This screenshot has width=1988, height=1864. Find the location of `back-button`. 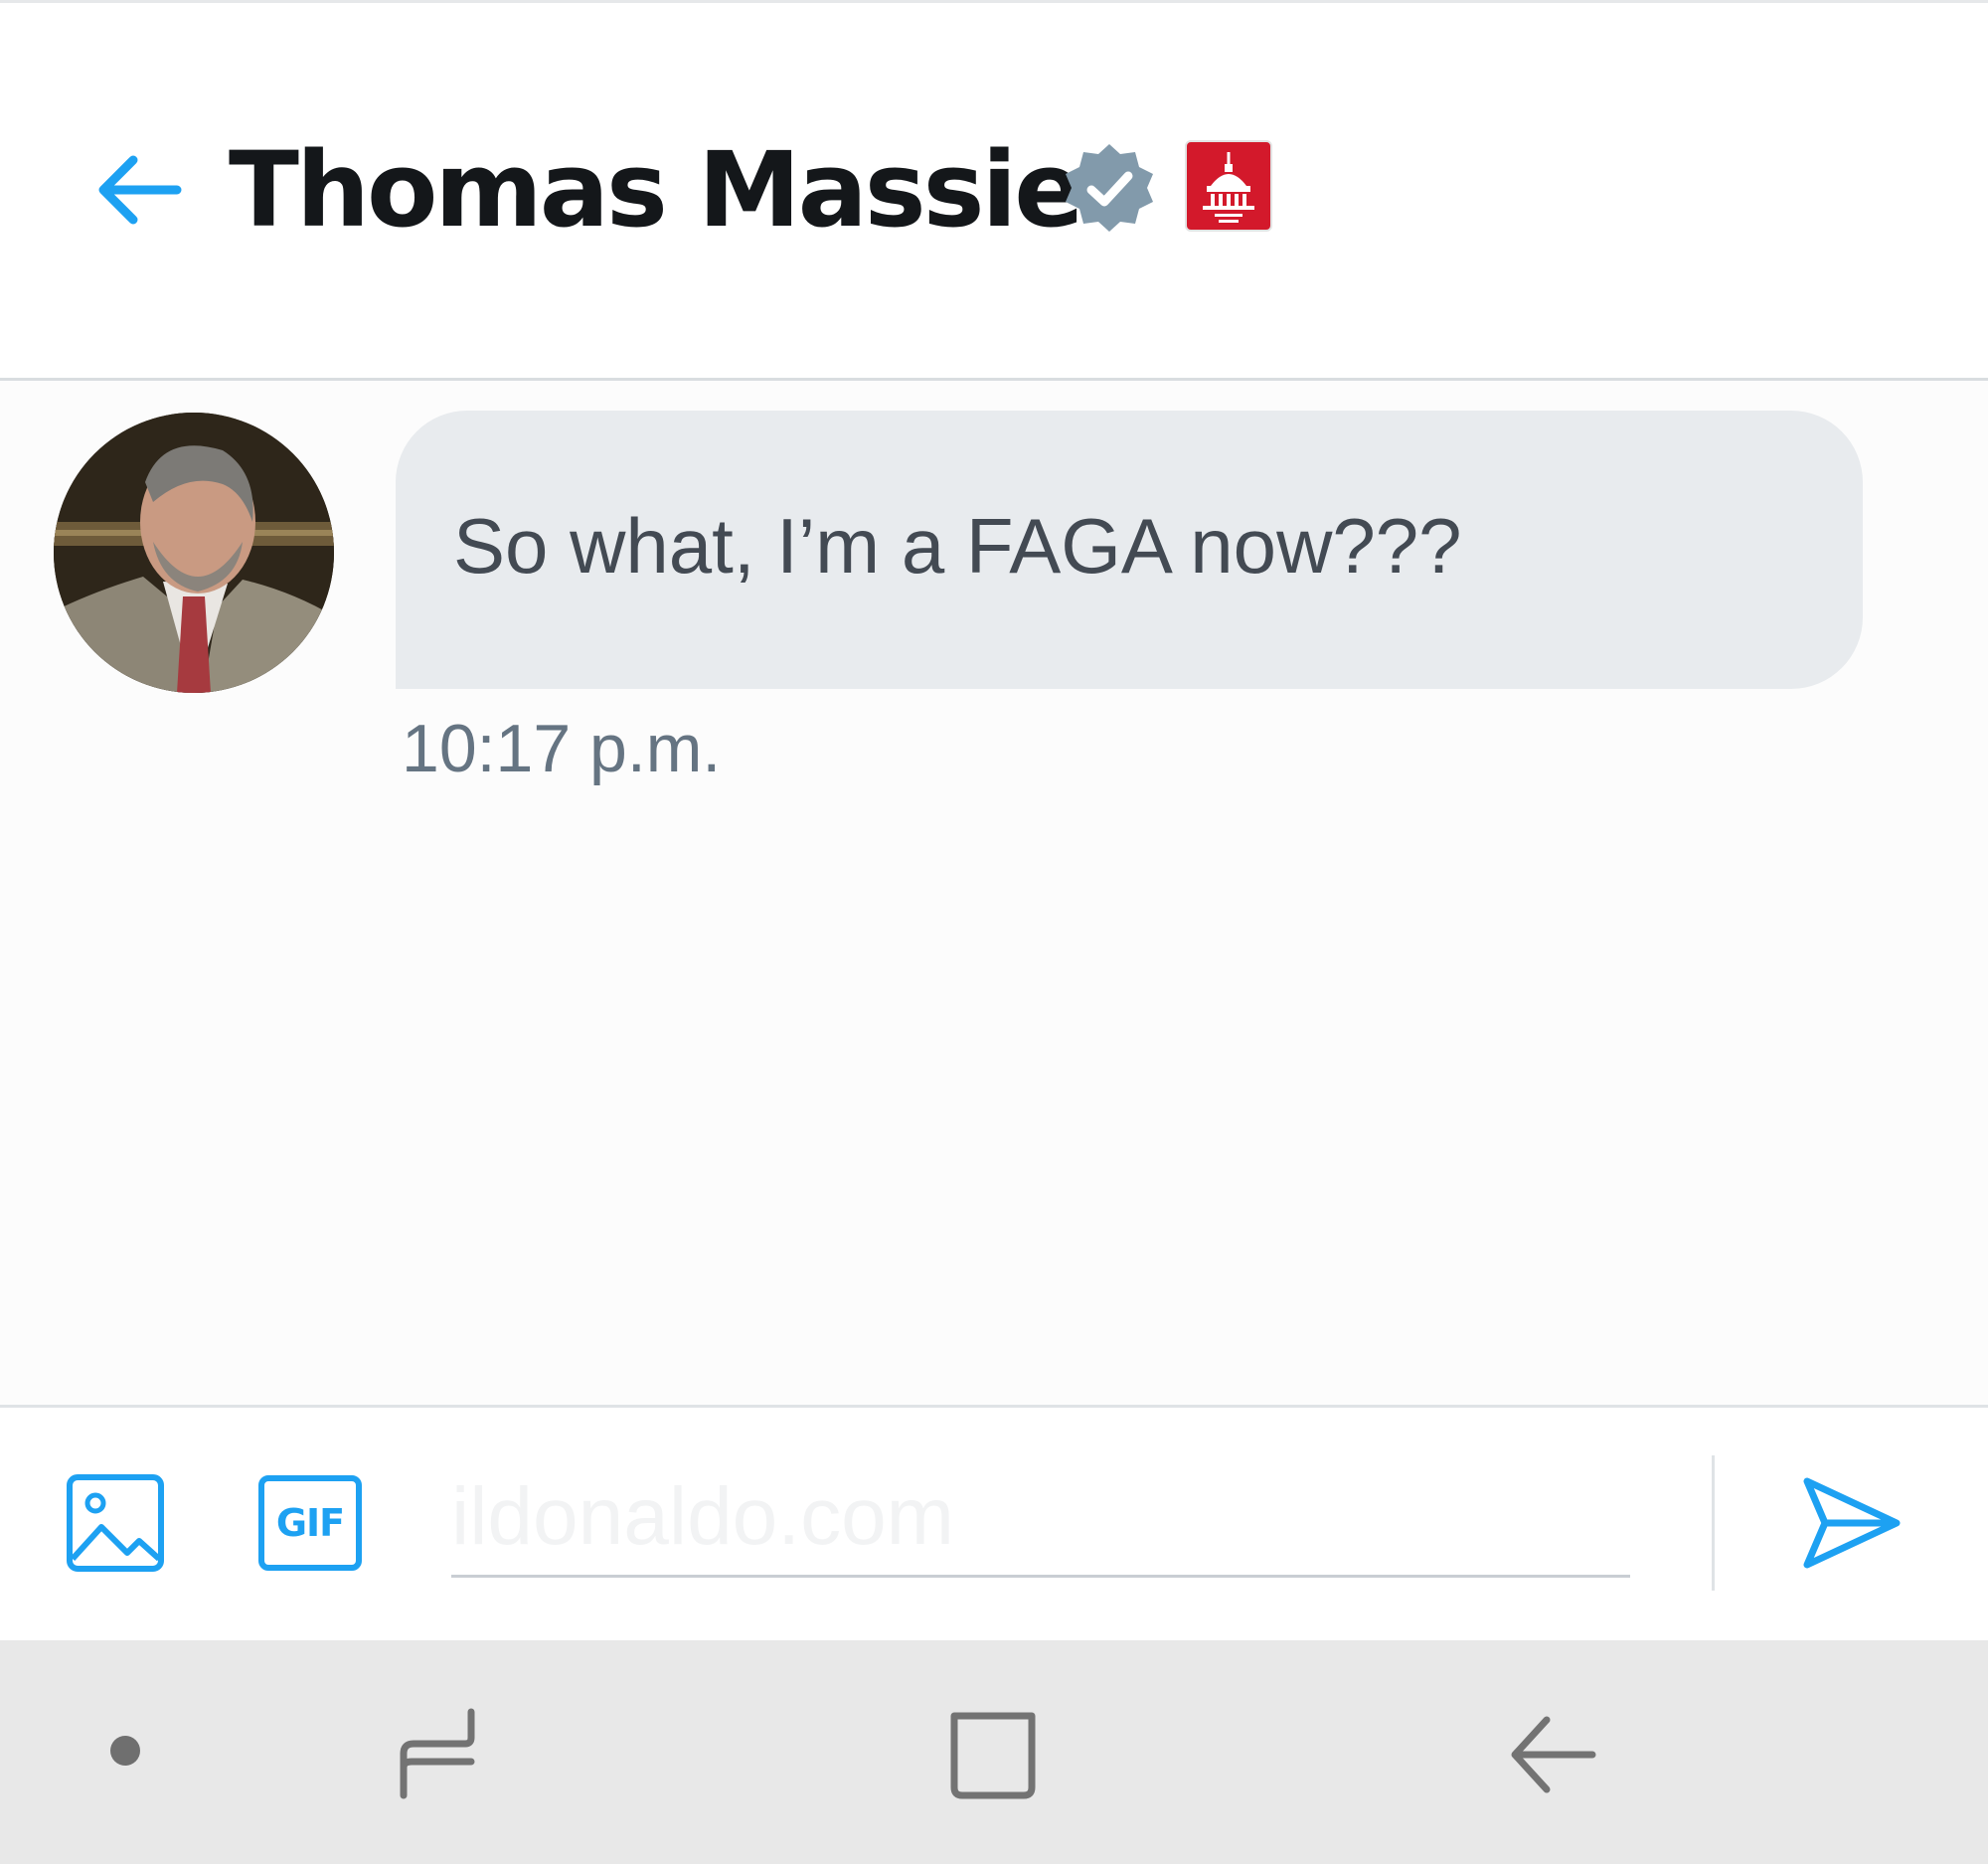

back-button is located at coordinates (139, 190).